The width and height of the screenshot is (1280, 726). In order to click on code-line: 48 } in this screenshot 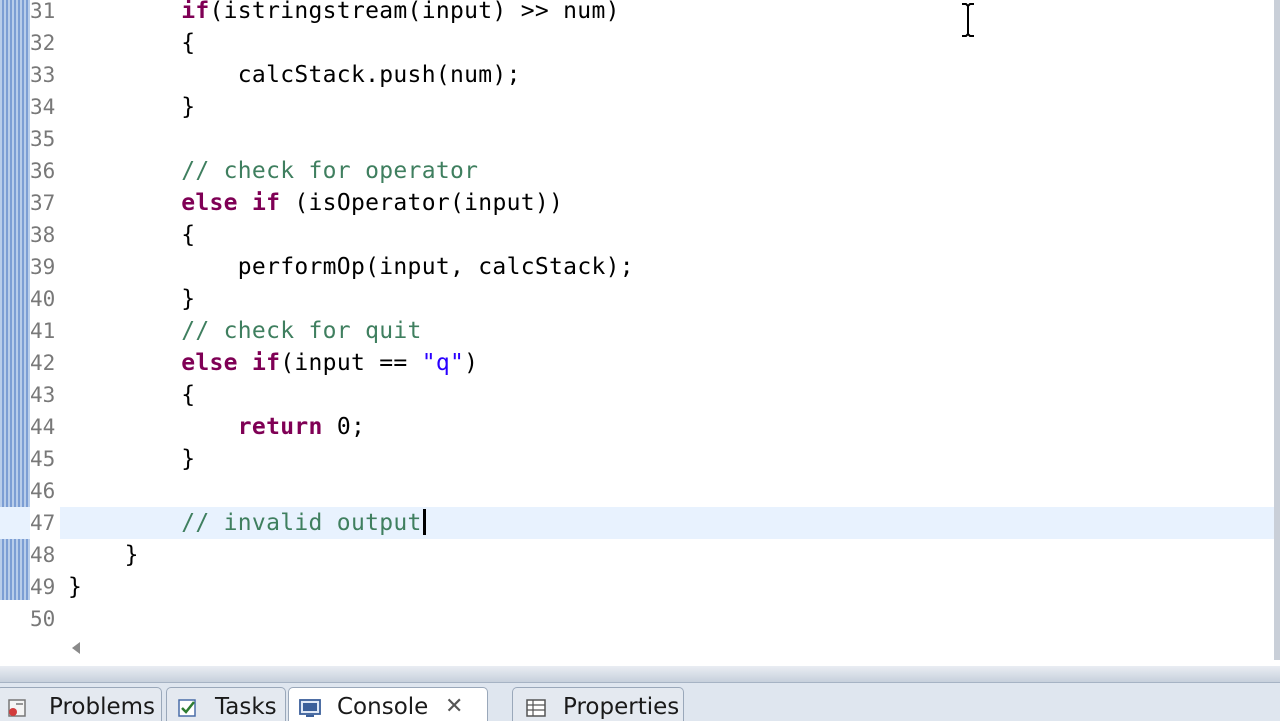, I will do `click(637, 555)`.